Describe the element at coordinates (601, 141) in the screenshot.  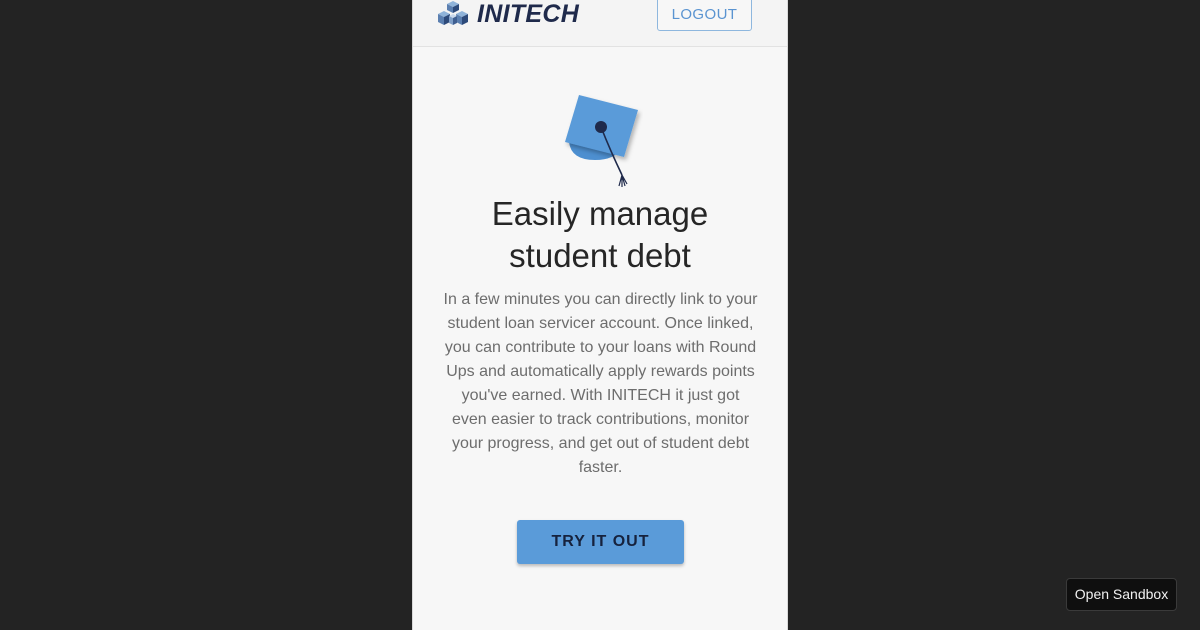
I see `graduation-cap-icon` at that location.